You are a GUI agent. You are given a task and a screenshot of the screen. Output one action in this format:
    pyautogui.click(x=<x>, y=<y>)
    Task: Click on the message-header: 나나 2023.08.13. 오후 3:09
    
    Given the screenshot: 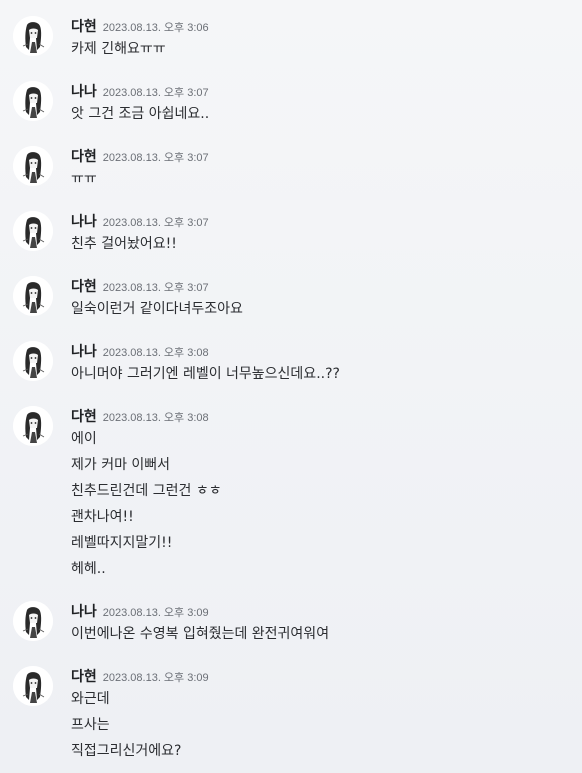 What is the action you would take?
    pyautogui.click(x=140, y=610)
    